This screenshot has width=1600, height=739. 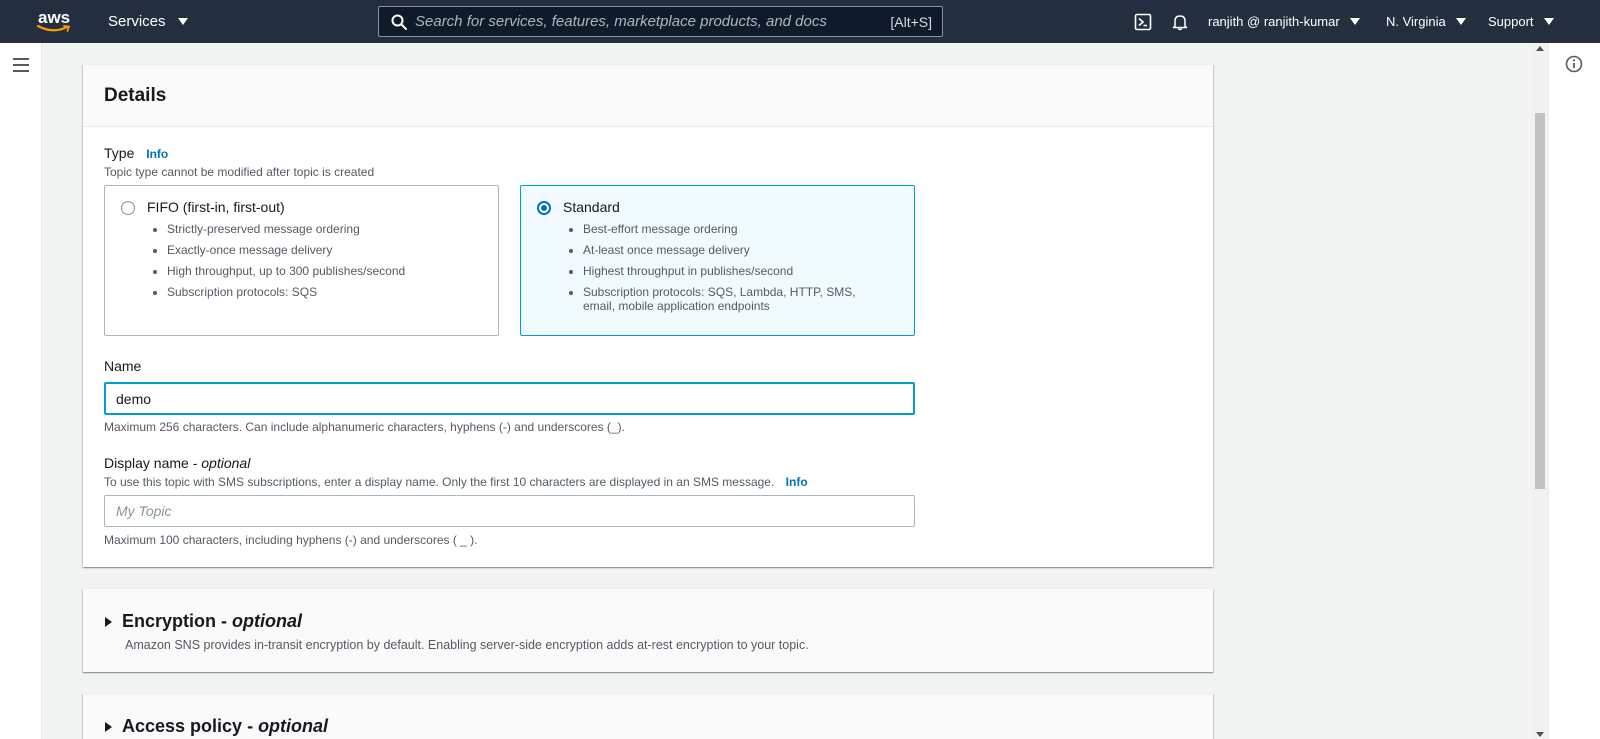 What do you see at coordinates (733, 250) in the screenshot?
I see `list-item: At-least once message delivery` at bounding box center [733, 250].